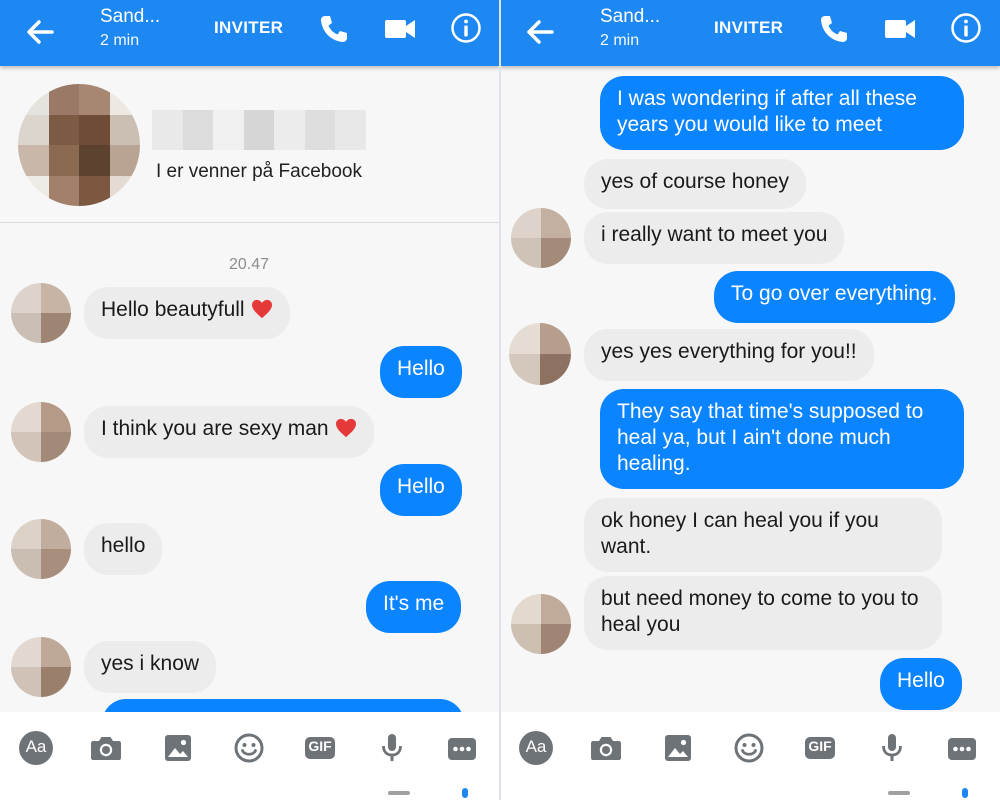 The height and width of the screenshot is (800, 1000). Describe the element at coordinates (834, 293) in the screenshot. I see `message-text: To go over everything.` at that location.